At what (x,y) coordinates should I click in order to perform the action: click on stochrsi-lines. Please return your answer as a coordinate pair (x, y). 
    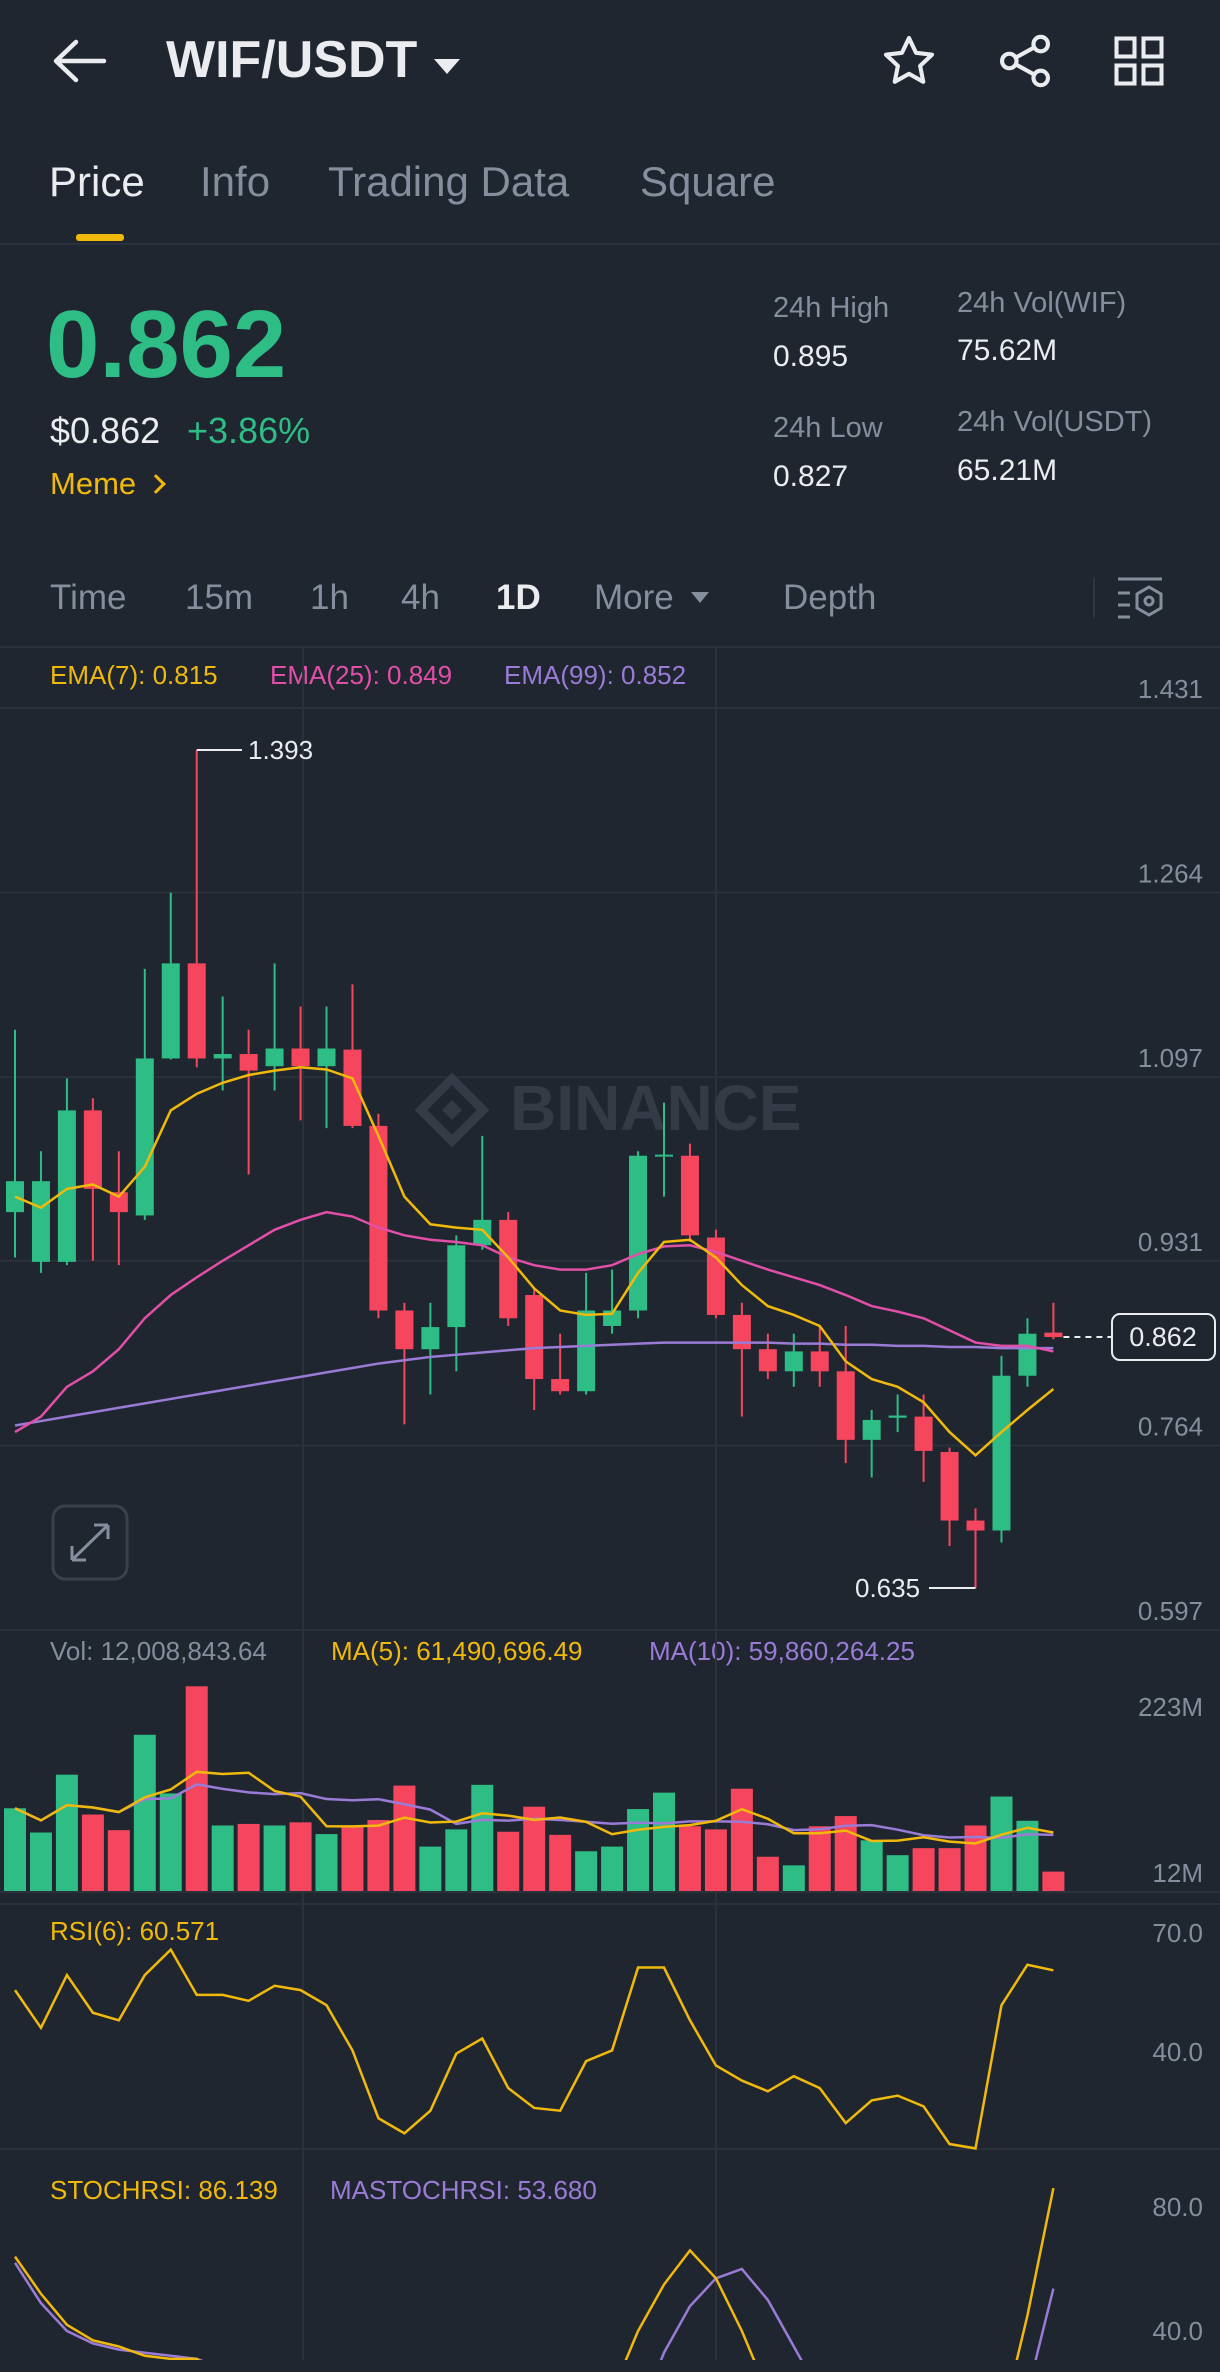
    Looking at the image, I should click on (534, 2273).